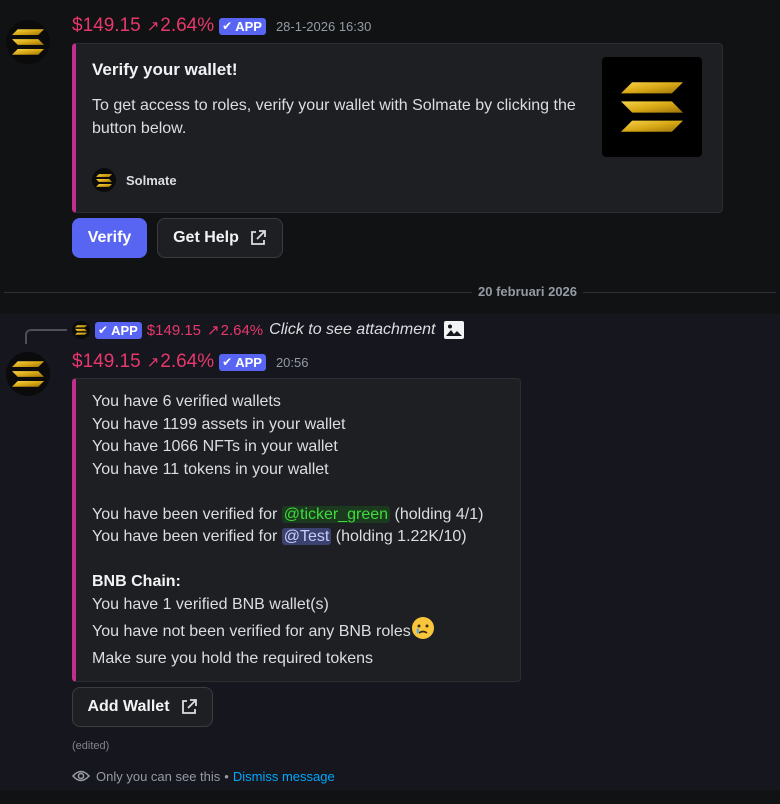 Image resolution: width=780 pixels, height=804 pixels. I want to click on ephemeral-notice: Only you can see this • Dismiss message, so click(203, 776).